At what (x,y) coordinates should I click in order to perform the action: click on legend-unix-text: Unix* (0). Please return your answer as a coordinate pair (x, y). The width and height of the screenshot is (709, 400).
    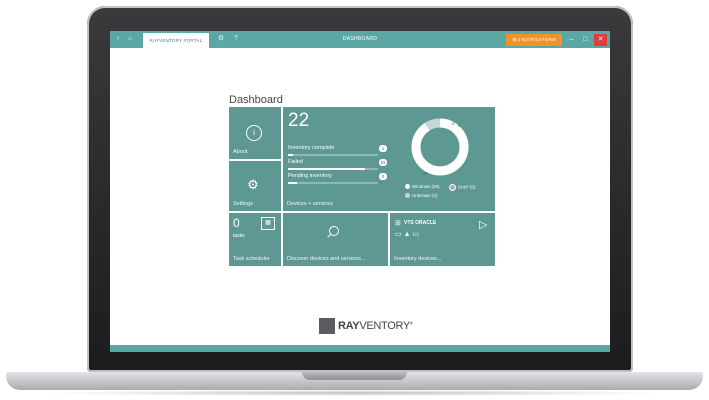
    Looking at the image, I should click on (467, 187).